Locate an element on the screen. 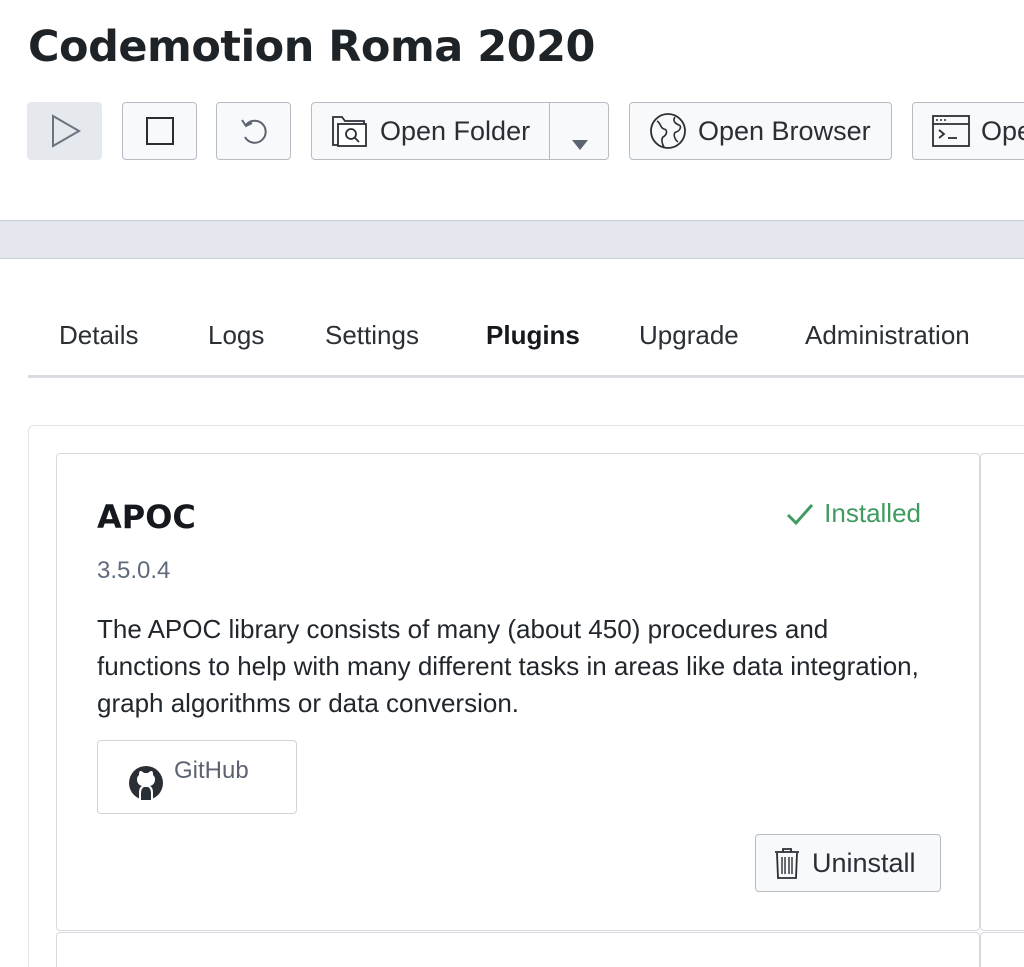  terminal-icon is located at coordinates (951, 131).